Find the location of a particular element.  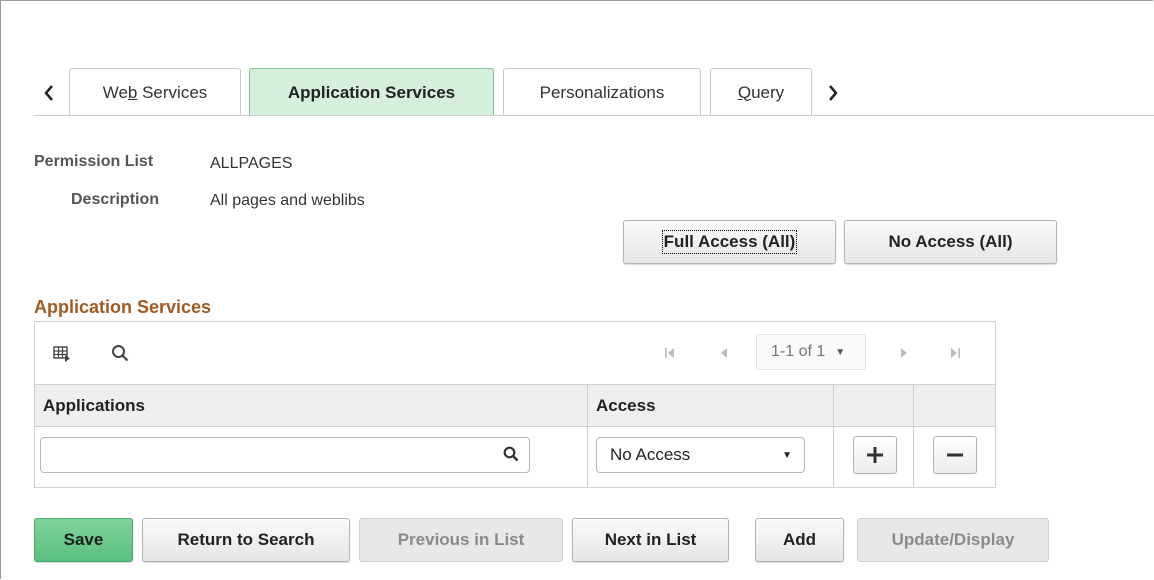

permission-list-value: ALLPAGES is located at coordinates (251, 163).